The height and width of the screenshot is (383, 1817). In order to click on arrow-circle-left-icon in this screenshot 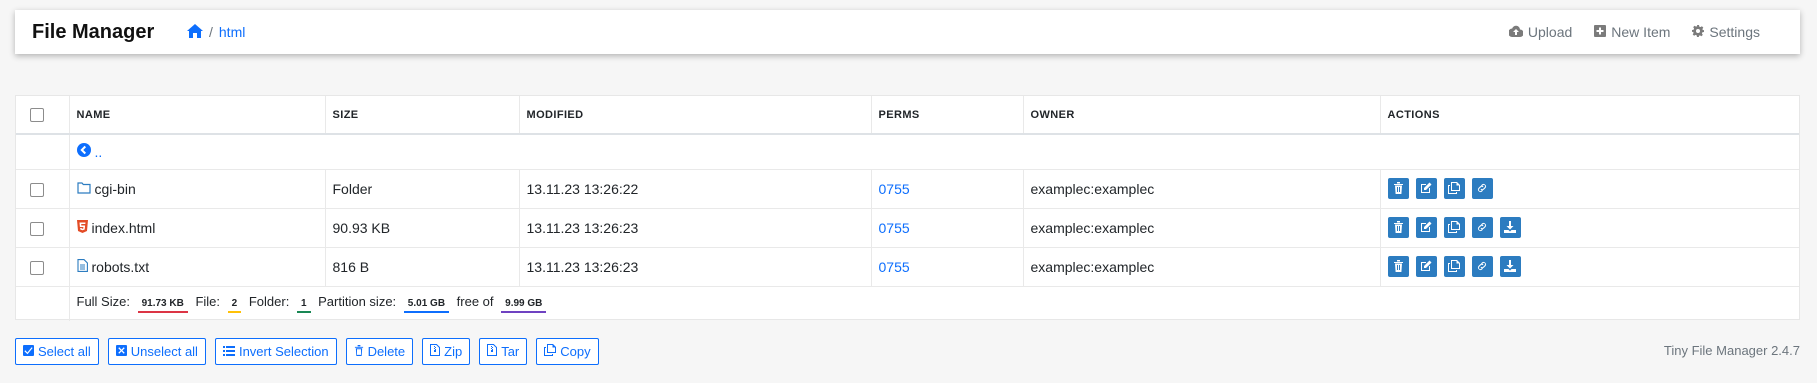, I will do `click(83, 151)`.